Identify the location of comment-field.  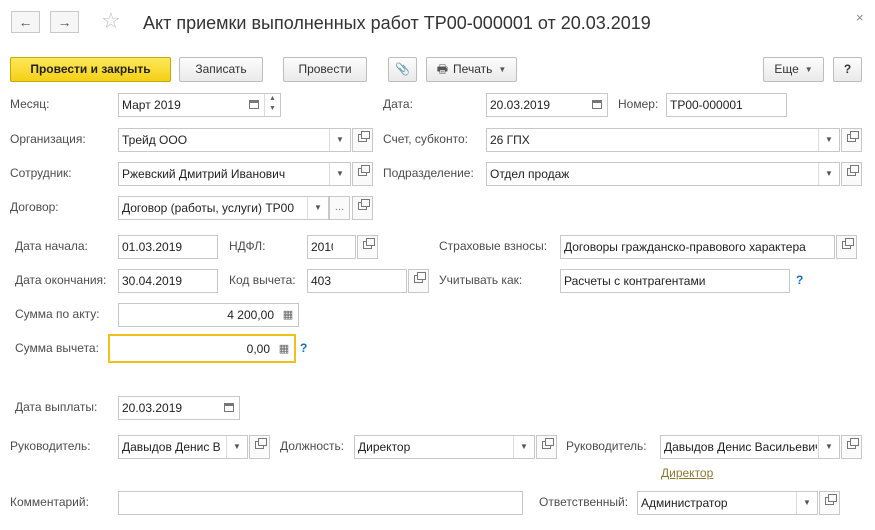
(320, 503).